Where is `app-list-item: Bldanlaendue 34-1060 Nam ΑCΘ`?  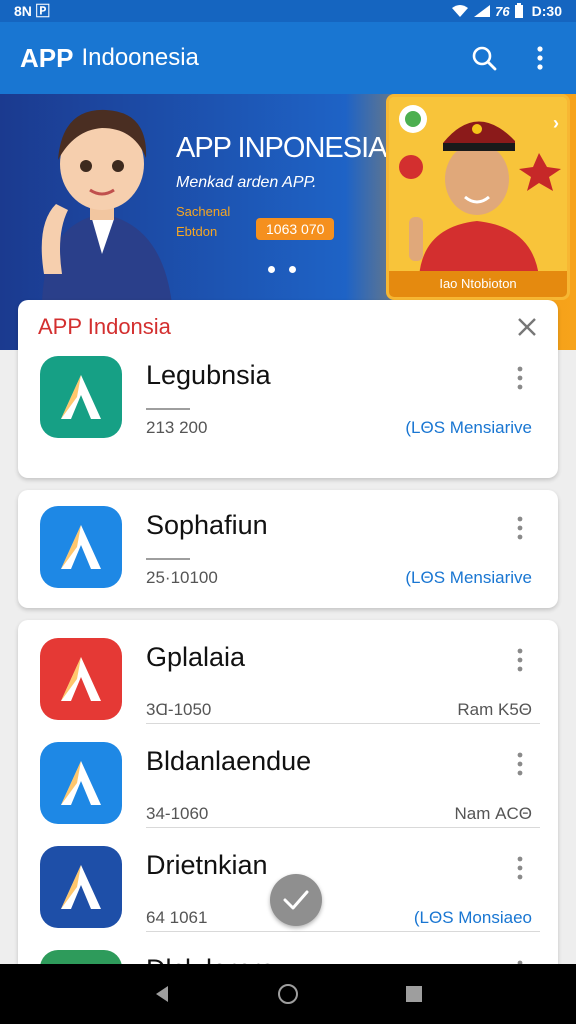
app-list-item: Bldanlaendue 34-1060 Nam ΑCΘ is located at coordinates (288, 776).